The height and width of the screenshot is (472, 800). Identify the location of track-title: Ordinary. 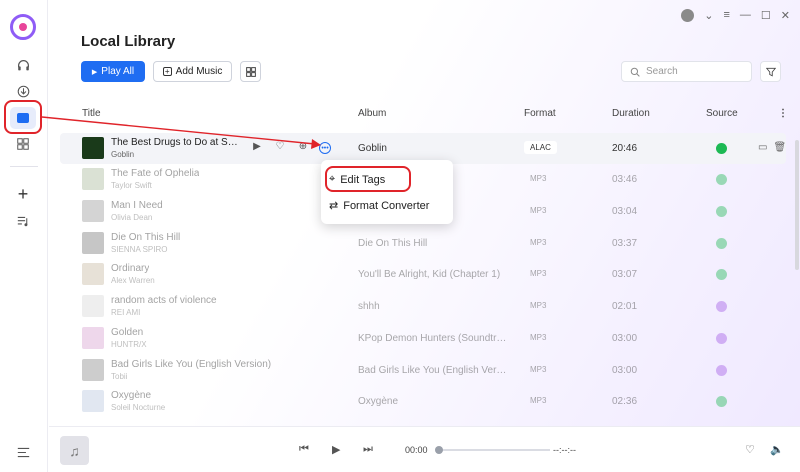
(130, 268).